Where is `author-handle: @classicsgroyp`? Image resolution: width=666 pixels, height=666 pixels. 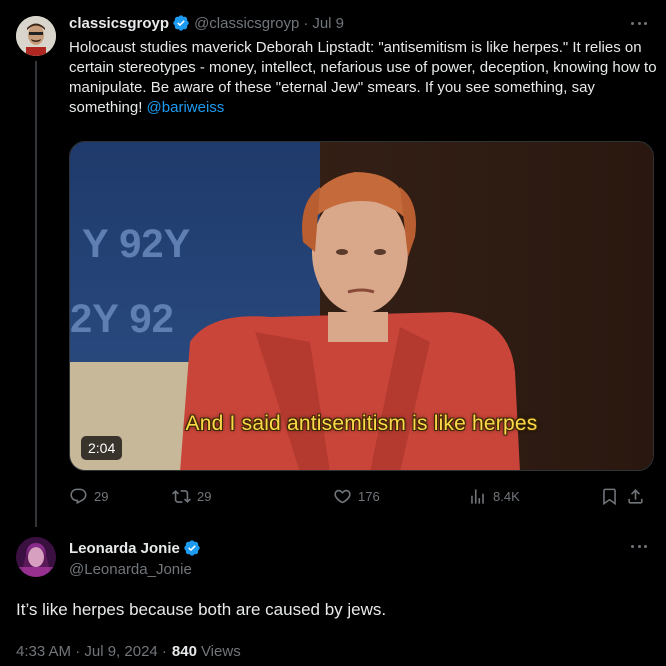
author-handle: @classicsgroyp is located at coordinates (246, 23).